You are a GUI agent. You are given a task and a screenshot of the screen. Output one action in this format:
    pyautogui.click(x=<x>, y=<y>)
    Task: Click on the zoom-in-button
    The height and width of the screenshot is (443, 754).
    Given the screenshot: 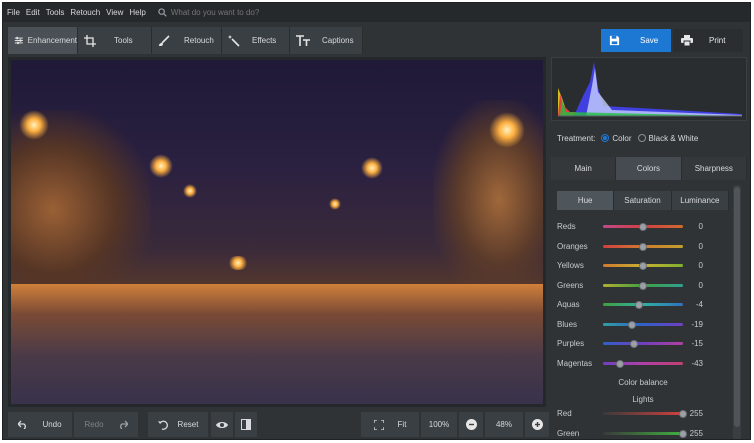 What is the action you would take?
    pyautogui.click(x=537, y=424)
    